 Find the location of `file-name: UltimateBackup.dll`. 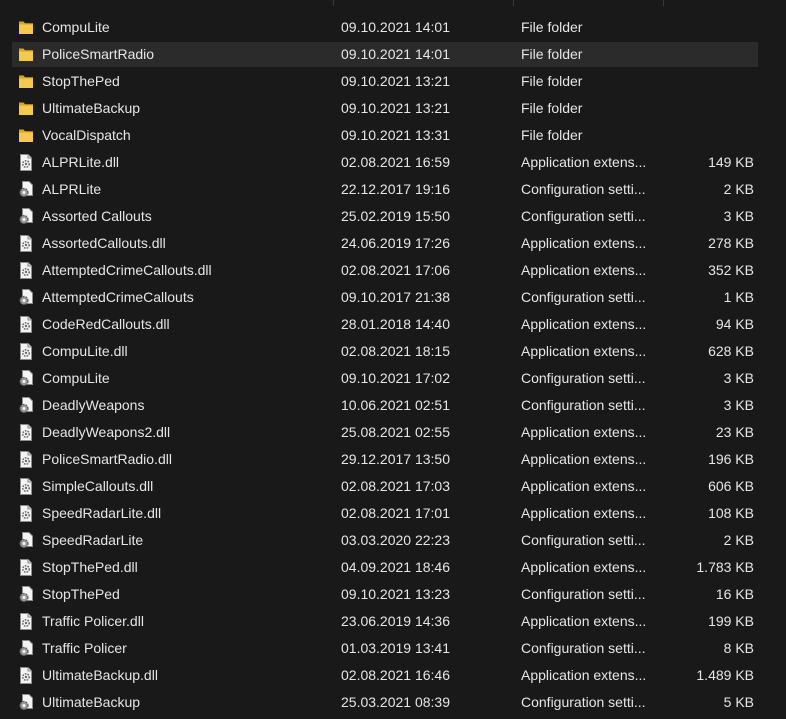

file-name: UltimateBackup.dll is located at coordinates (100, 675).